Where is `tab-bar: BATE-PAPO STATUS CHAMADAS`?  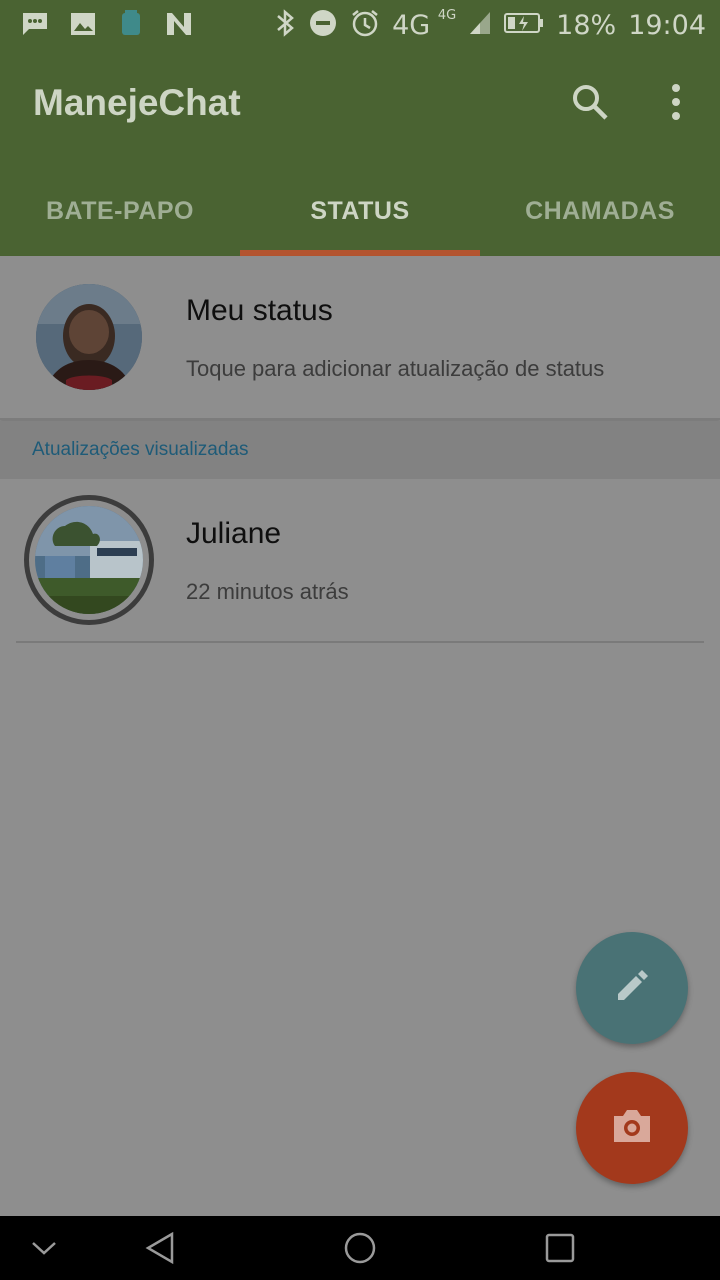 tab-bar: BATE-PAPO STATUS CHAMADAS is located at coordinates (360, 217).